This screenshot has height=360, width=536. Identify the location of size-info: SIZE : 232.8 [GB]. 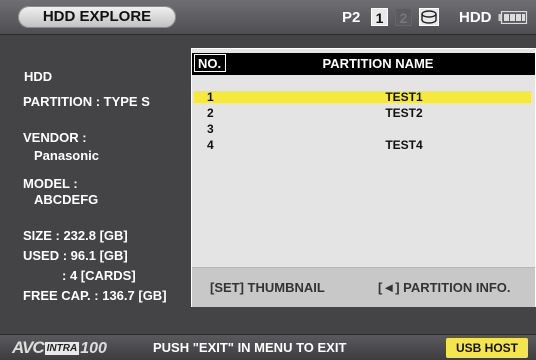
(75, 235).